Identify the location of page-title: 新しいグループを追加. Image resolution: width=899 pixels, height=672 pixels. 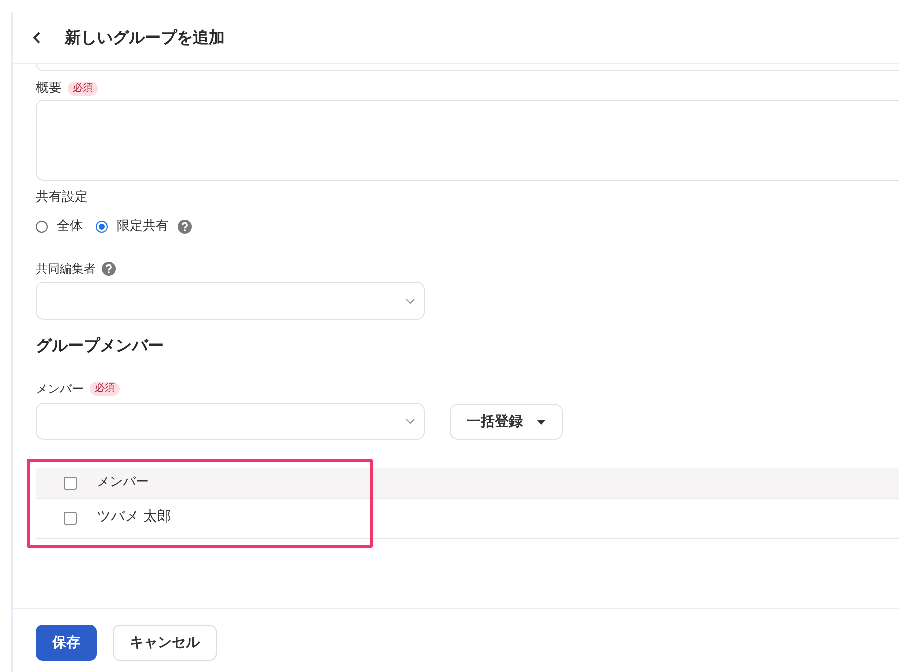
(145, 37).